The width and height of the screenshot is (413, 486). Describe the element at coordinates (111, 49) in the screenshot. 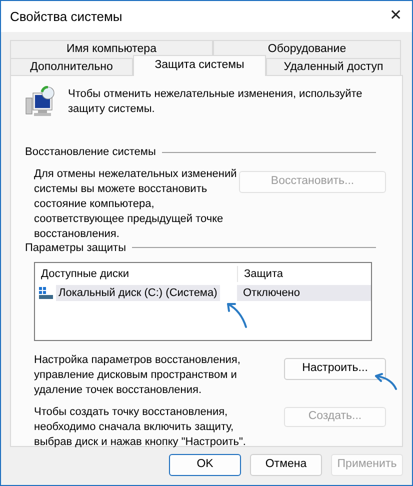

I see `tab: Имя компьютера` at that location.